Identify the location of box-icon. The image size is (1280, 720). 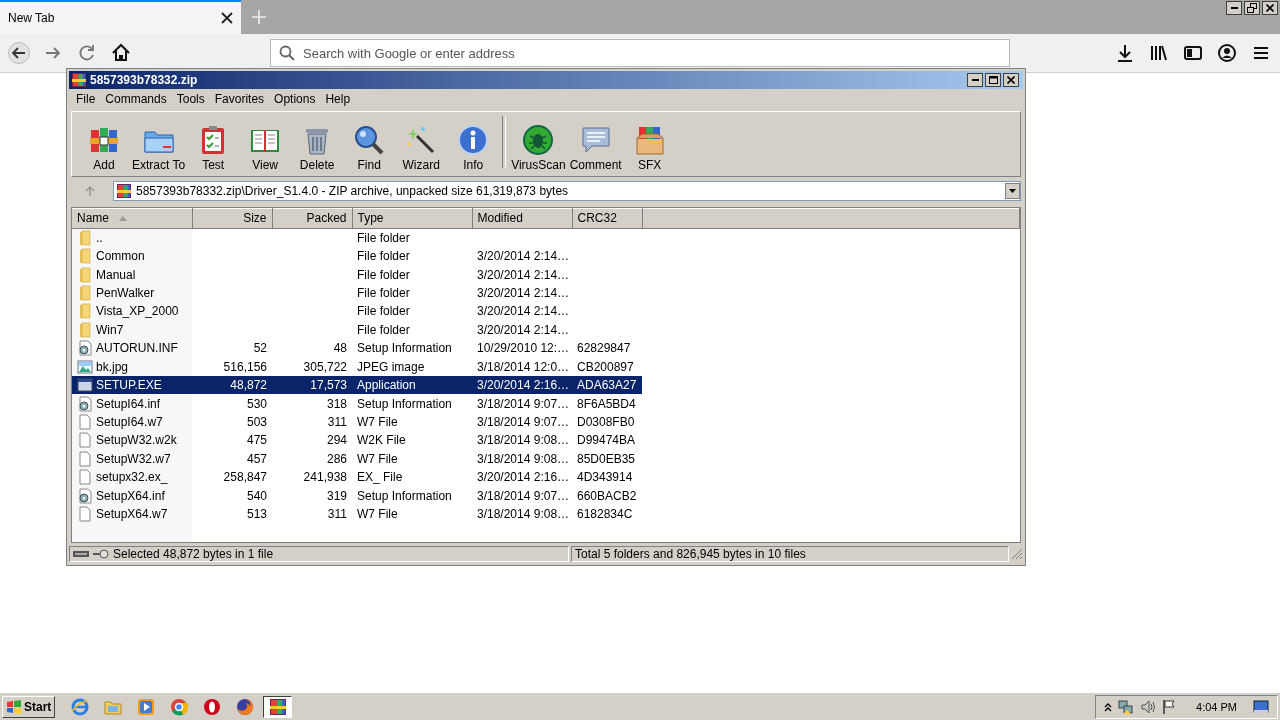
(649, 140).